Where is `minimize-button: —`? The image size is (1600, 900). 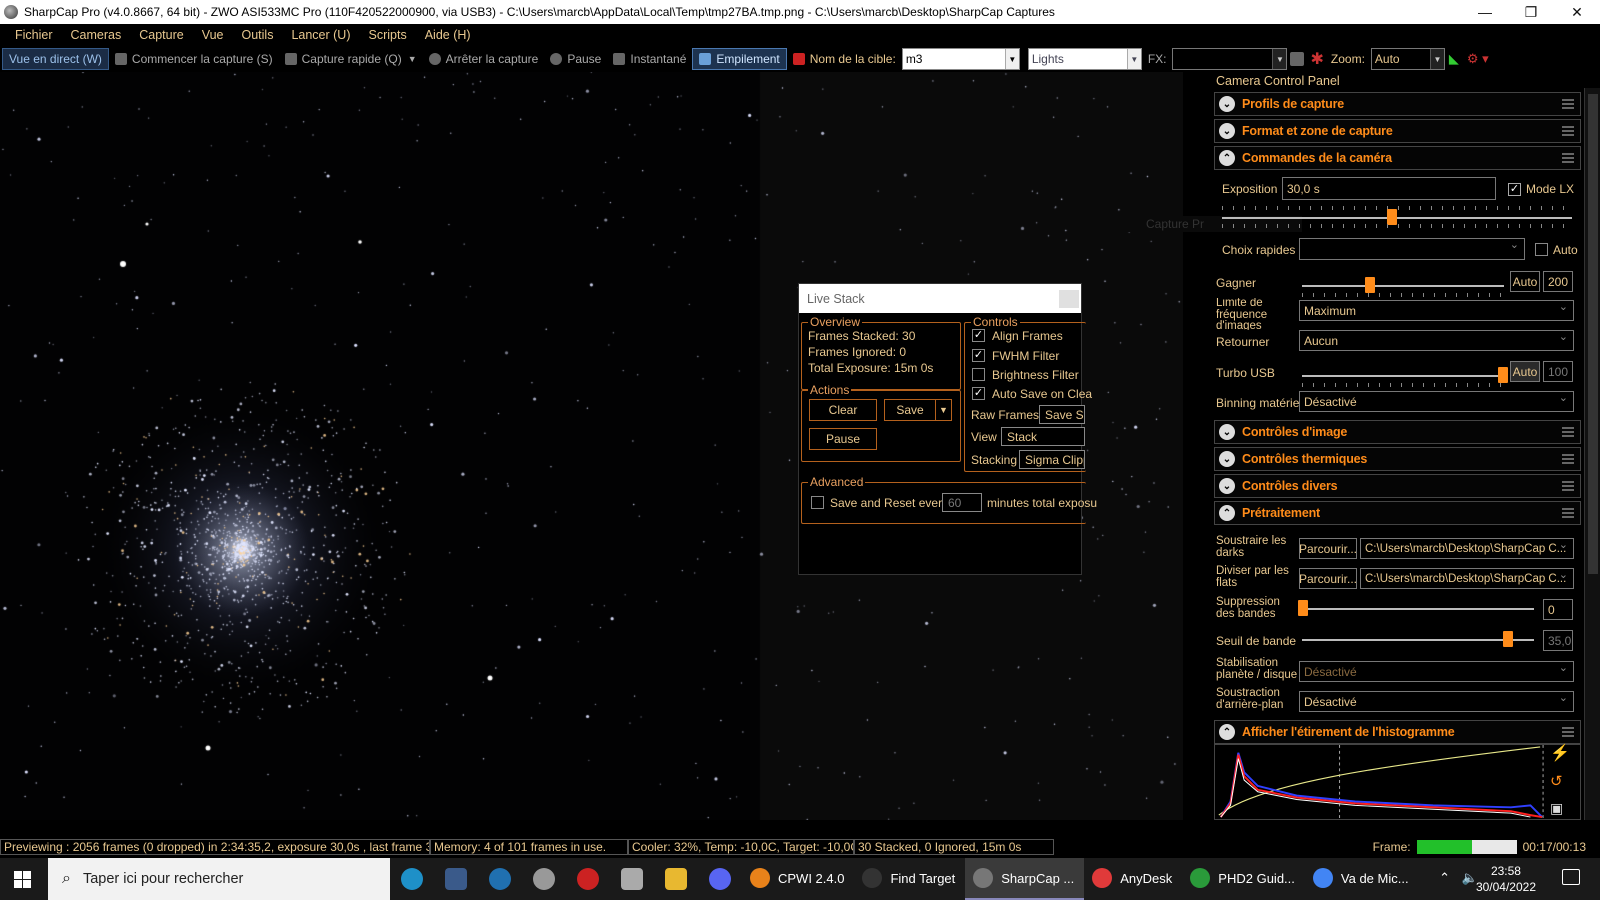
minimize-button: — is located at coordinates (1485, 12).